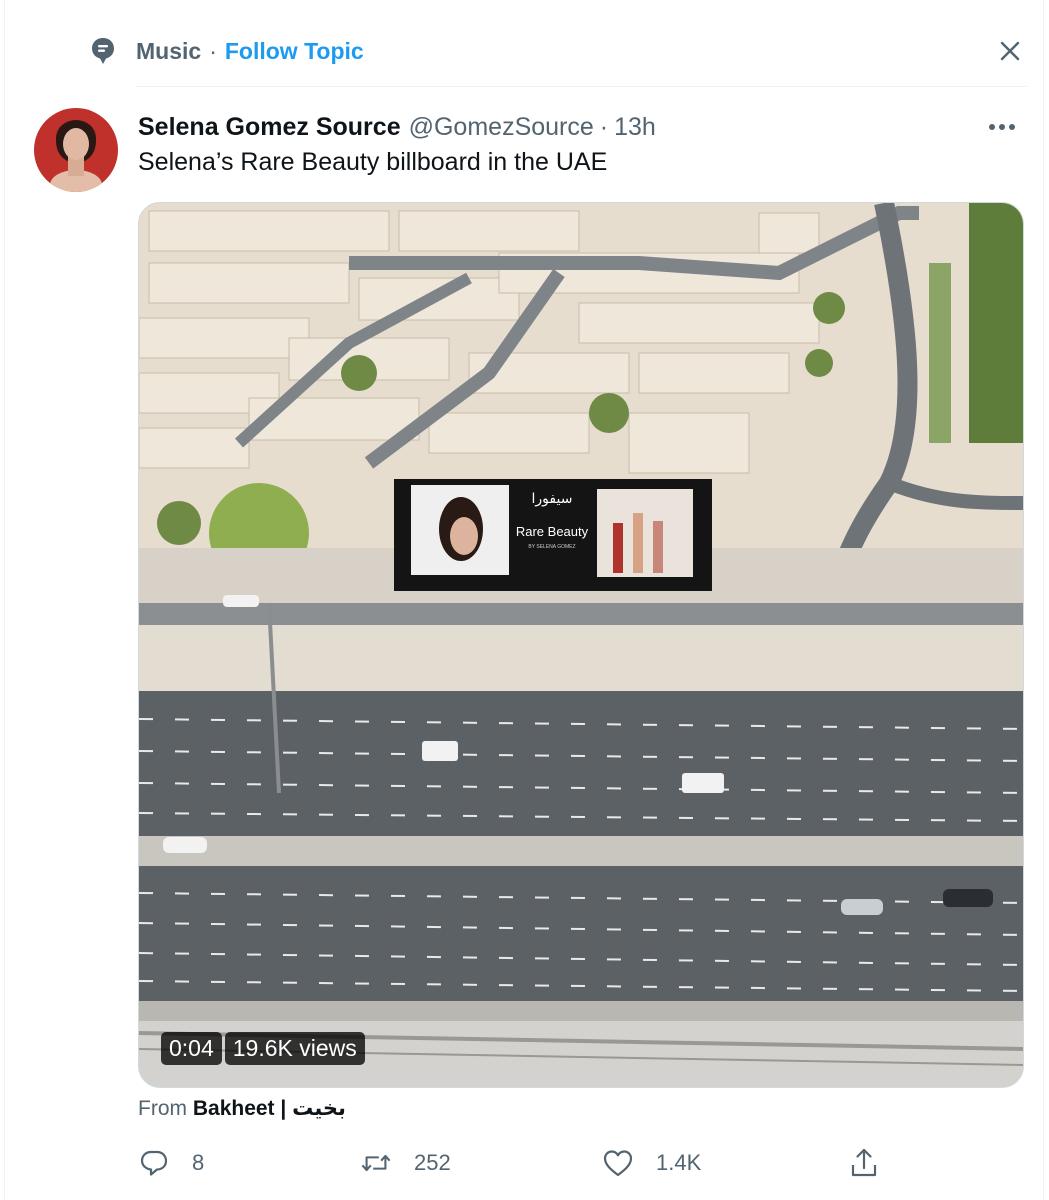 Image resolution: width=1049 pixels, height=1200 pixels. I want to click on like-icon, so click(618, 1163).